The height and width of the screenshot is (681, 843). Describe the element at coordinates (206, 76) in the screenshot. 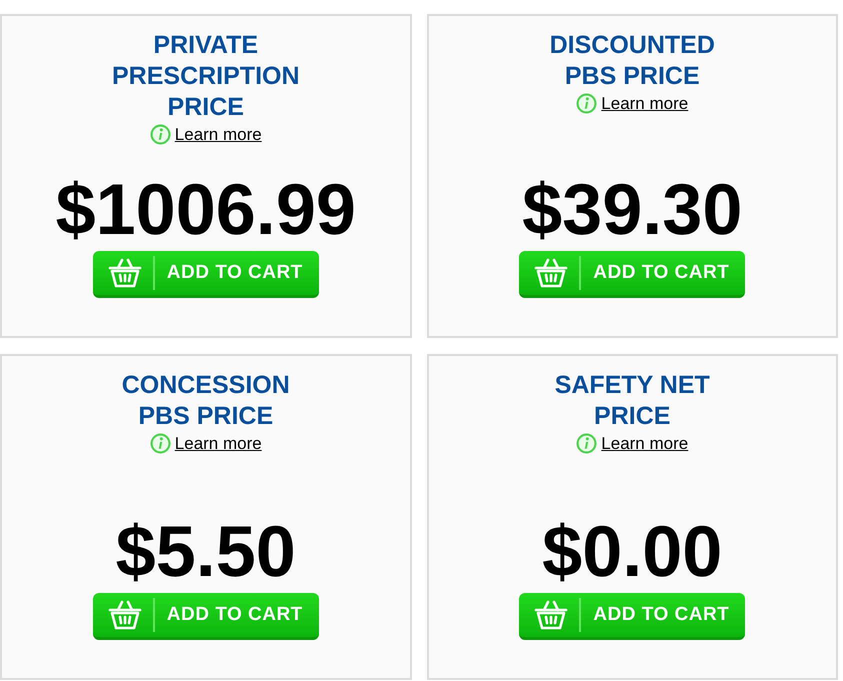

I see `price-title: PRIVATE PRESCRIPTION PRICE` at that location.